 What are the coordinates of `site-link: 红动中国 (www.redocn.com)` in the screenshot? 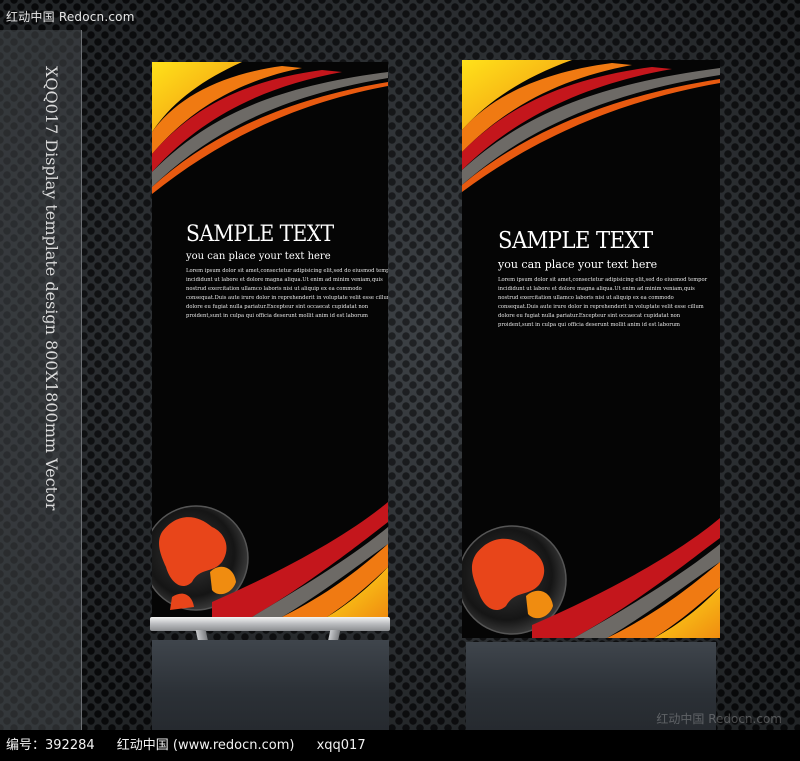 It's located at (206, 745).